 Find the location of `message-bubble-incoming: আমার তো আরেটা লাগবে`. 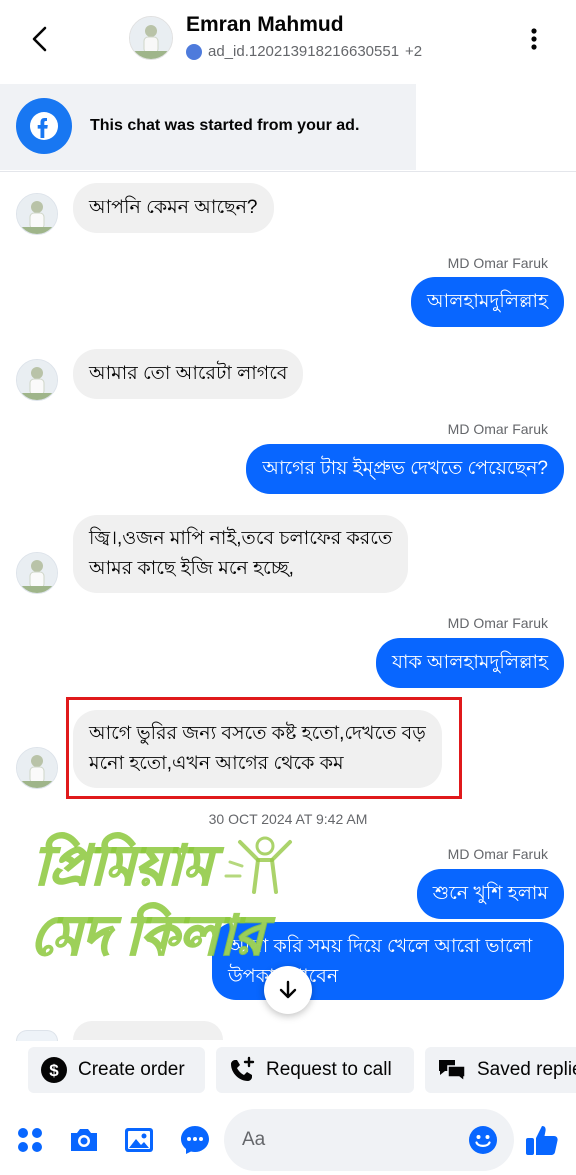

message-bubble-incoming: আমার তো আরেটা লাগবে is located at coordinates (188, 374).